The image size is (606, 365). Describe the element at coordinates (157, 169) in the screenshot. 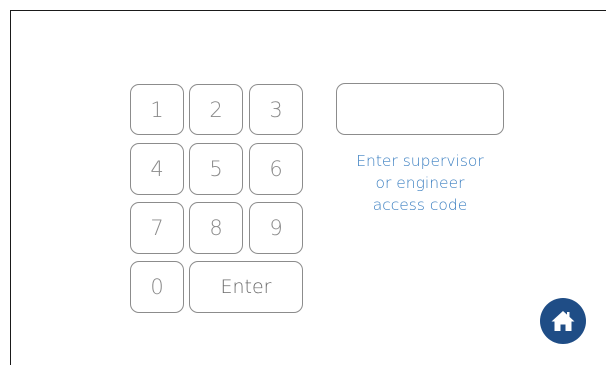

I see `key-4: 4` at that location.